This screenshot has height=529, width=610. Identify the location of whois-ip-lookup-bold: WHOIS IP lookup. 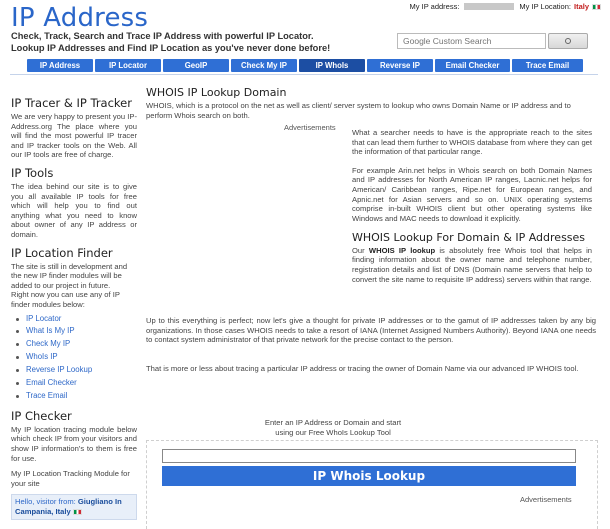
(402, 250).